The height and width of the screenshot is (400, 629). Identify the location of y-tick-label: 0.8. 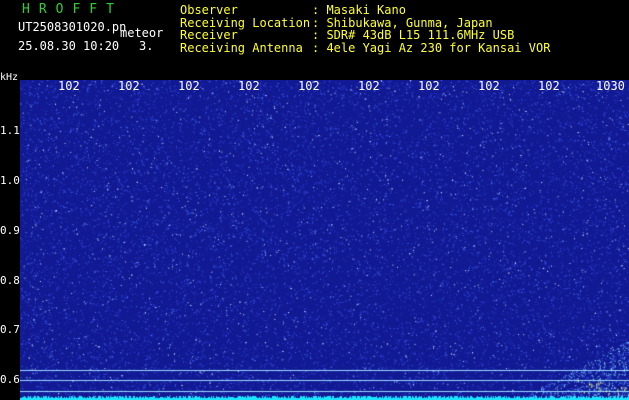
(10, 280).